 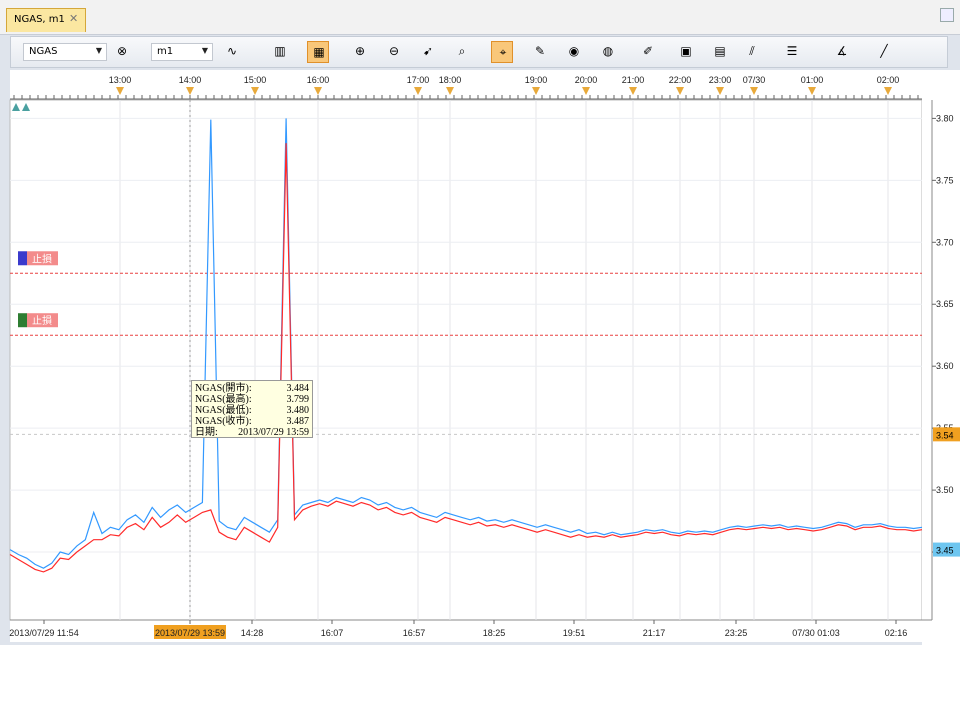 What do you see at coordinates (223, 399) in the screenshot?
I see `tooltip-key: NGAS(最高):` at bounding box center [223, 399].